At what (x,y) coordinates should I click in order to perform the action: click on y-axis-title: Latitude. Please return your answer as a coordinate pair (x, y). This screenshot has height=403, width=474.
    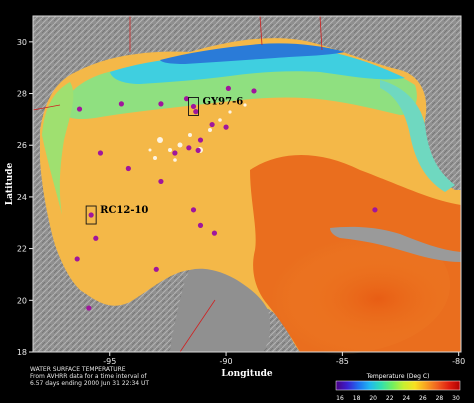
    Looking at the image, I should click on (10, 184).